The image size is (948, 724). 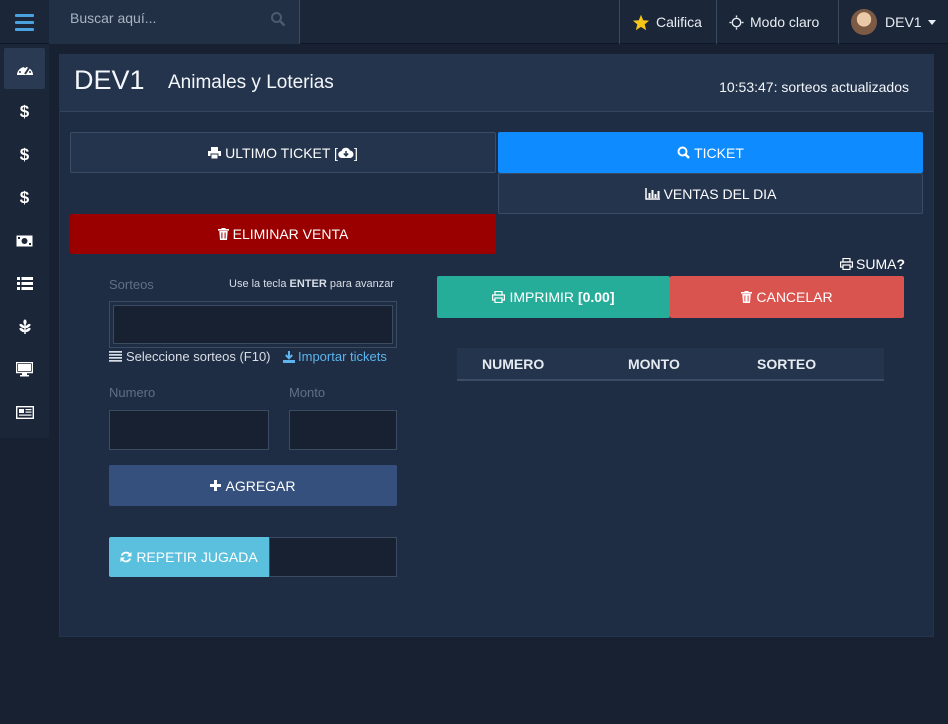 What do you see at coordinates (260, 485) in the screenshot?
I see `agregar-label: AGREGAR` at bounding box center [260, 485].